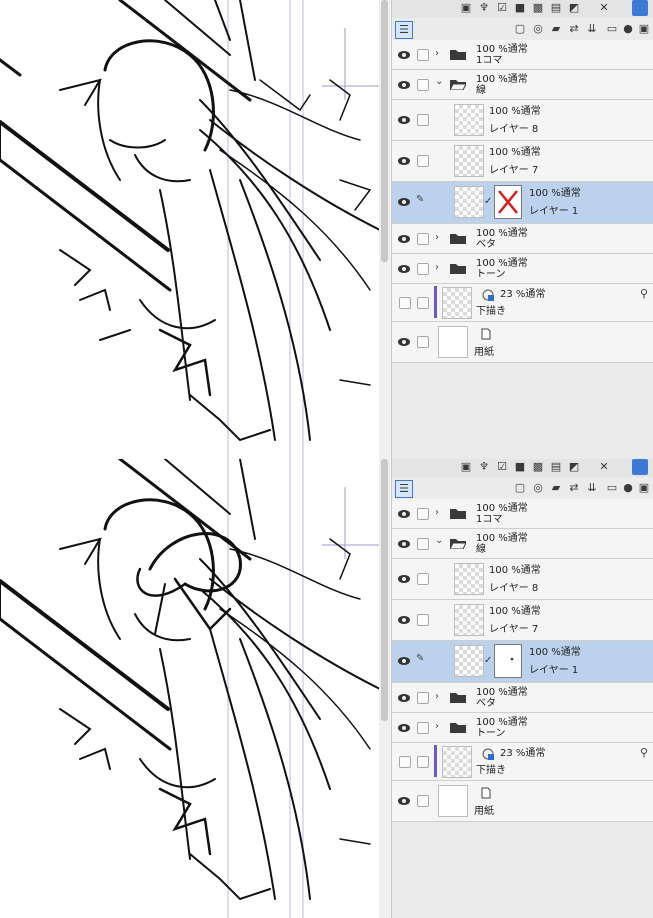  What do you see at coordinates (440, 81) in the screenshot?
I see `chevron-down-icon: ⌄` at bounding box center [440, 81].